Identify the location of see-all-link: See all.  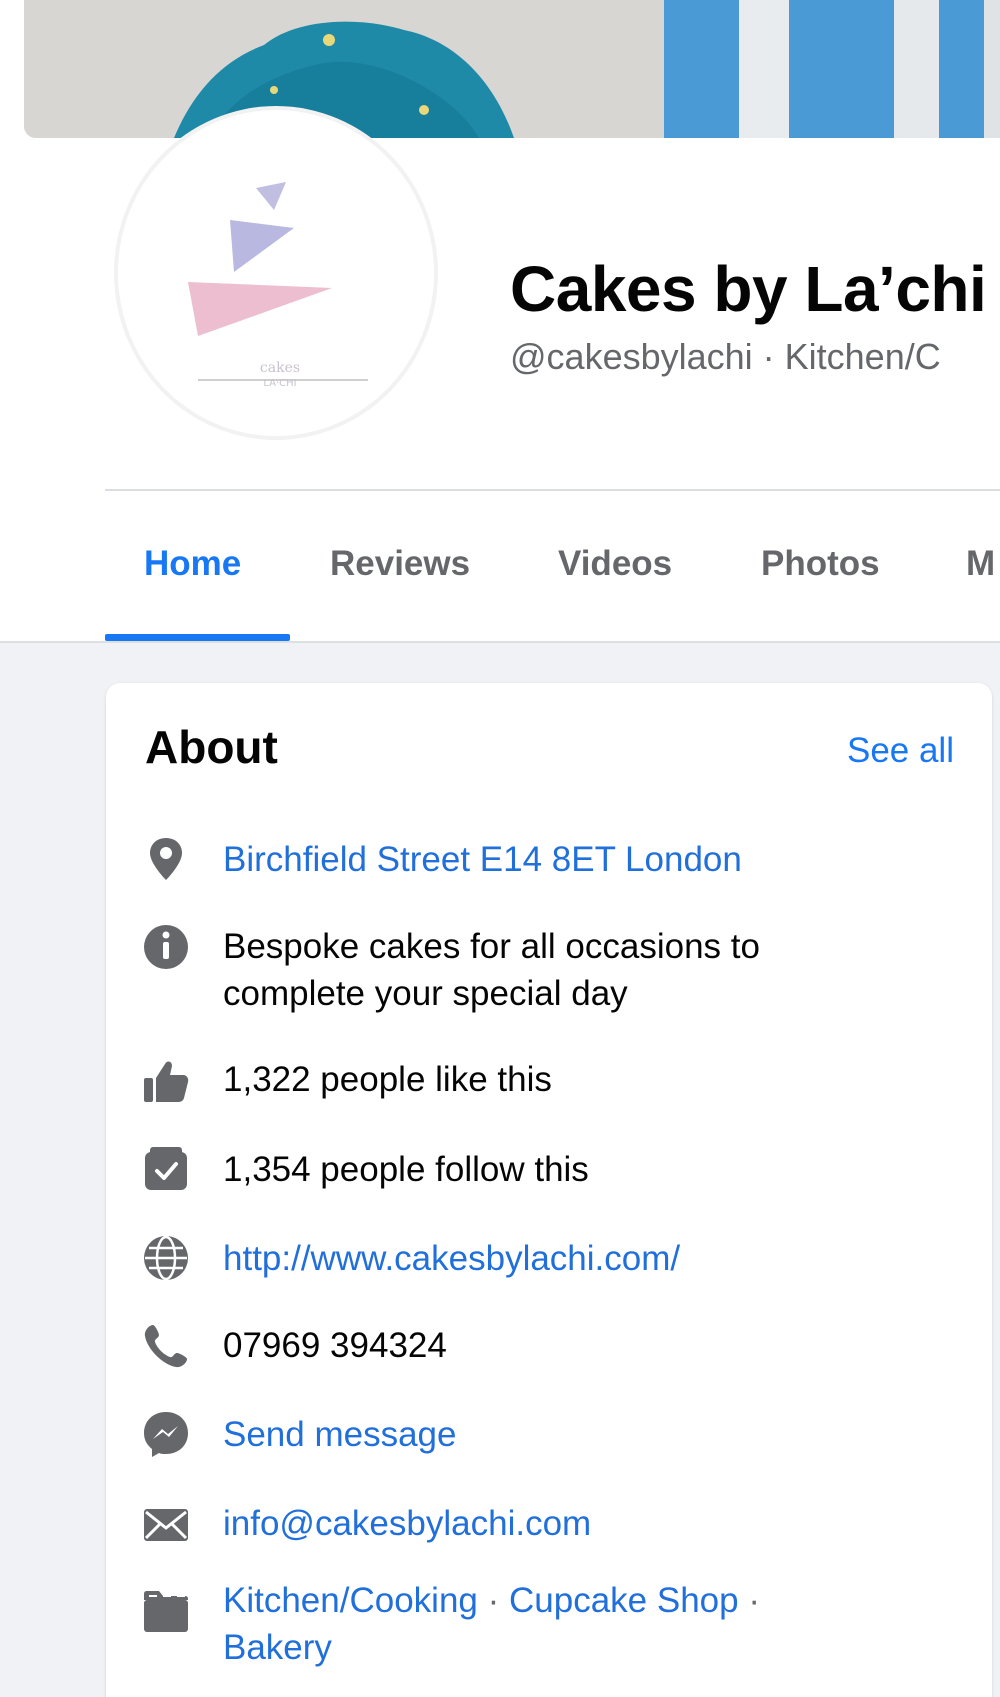
(900, 751).